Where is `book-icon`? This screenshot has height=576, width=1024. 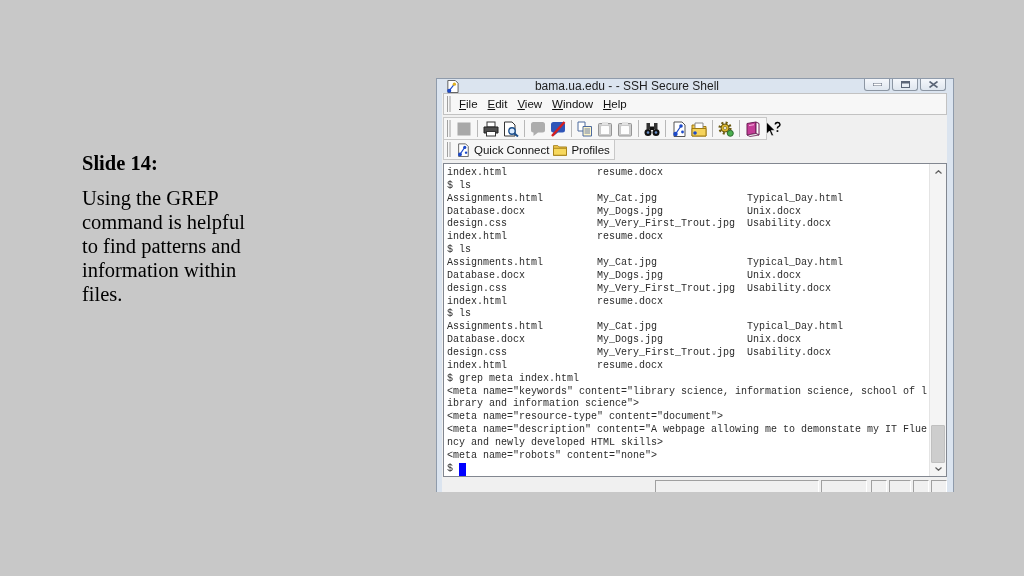
book-icon is located at coordinates (753, 128).